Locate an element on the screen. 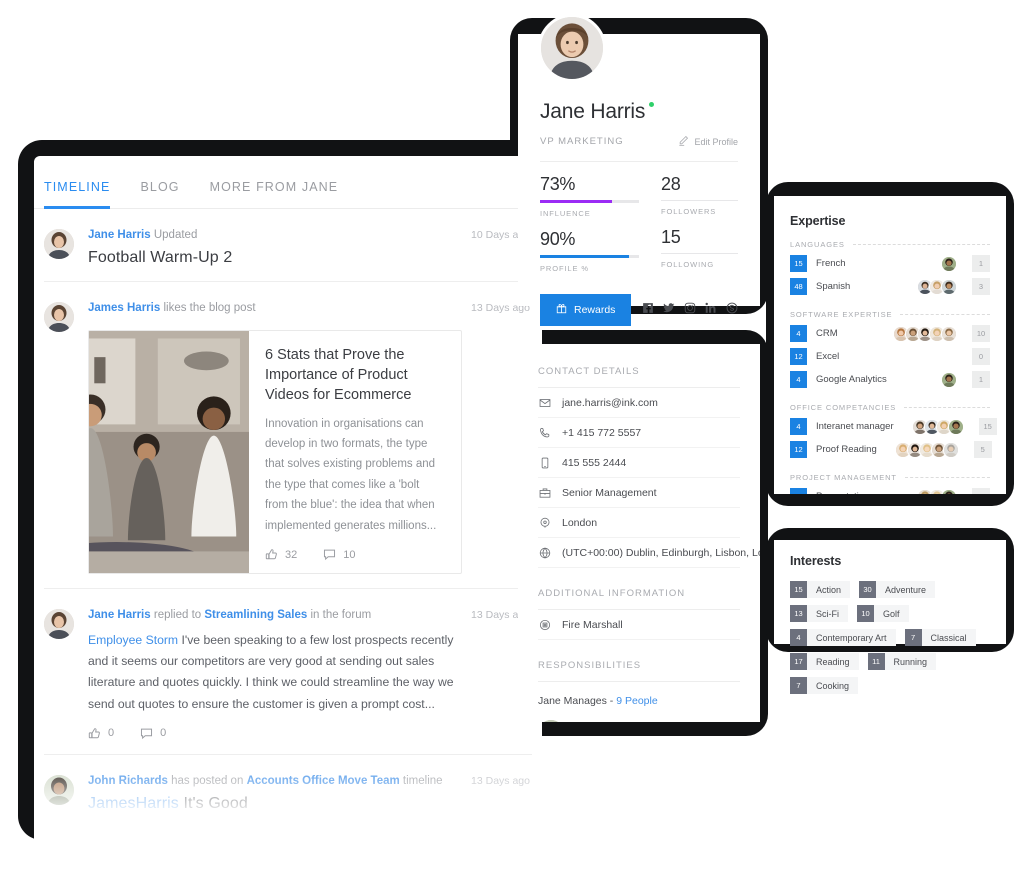 This screenshot has width=1024, height=883. tab-blog: BLOG is located at coordinates (159, 194).